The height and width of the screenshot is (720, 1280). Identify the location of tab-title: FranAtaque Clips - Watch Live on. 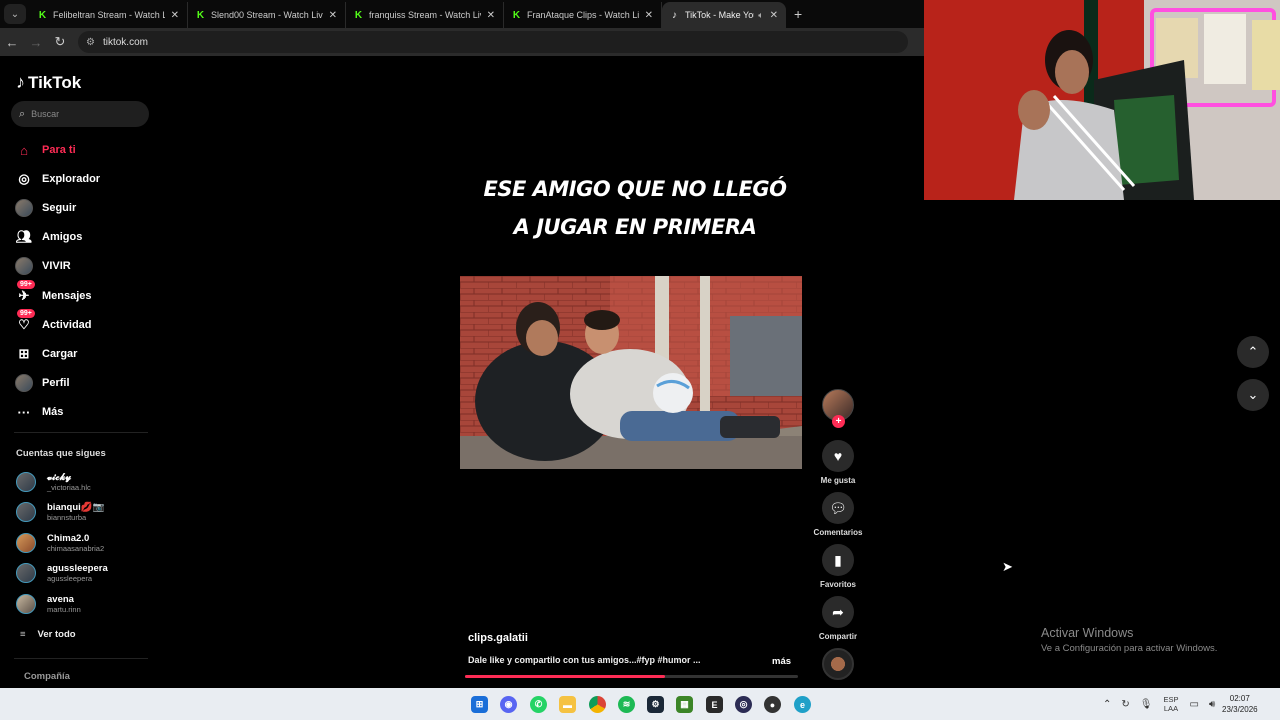
(583, 15).